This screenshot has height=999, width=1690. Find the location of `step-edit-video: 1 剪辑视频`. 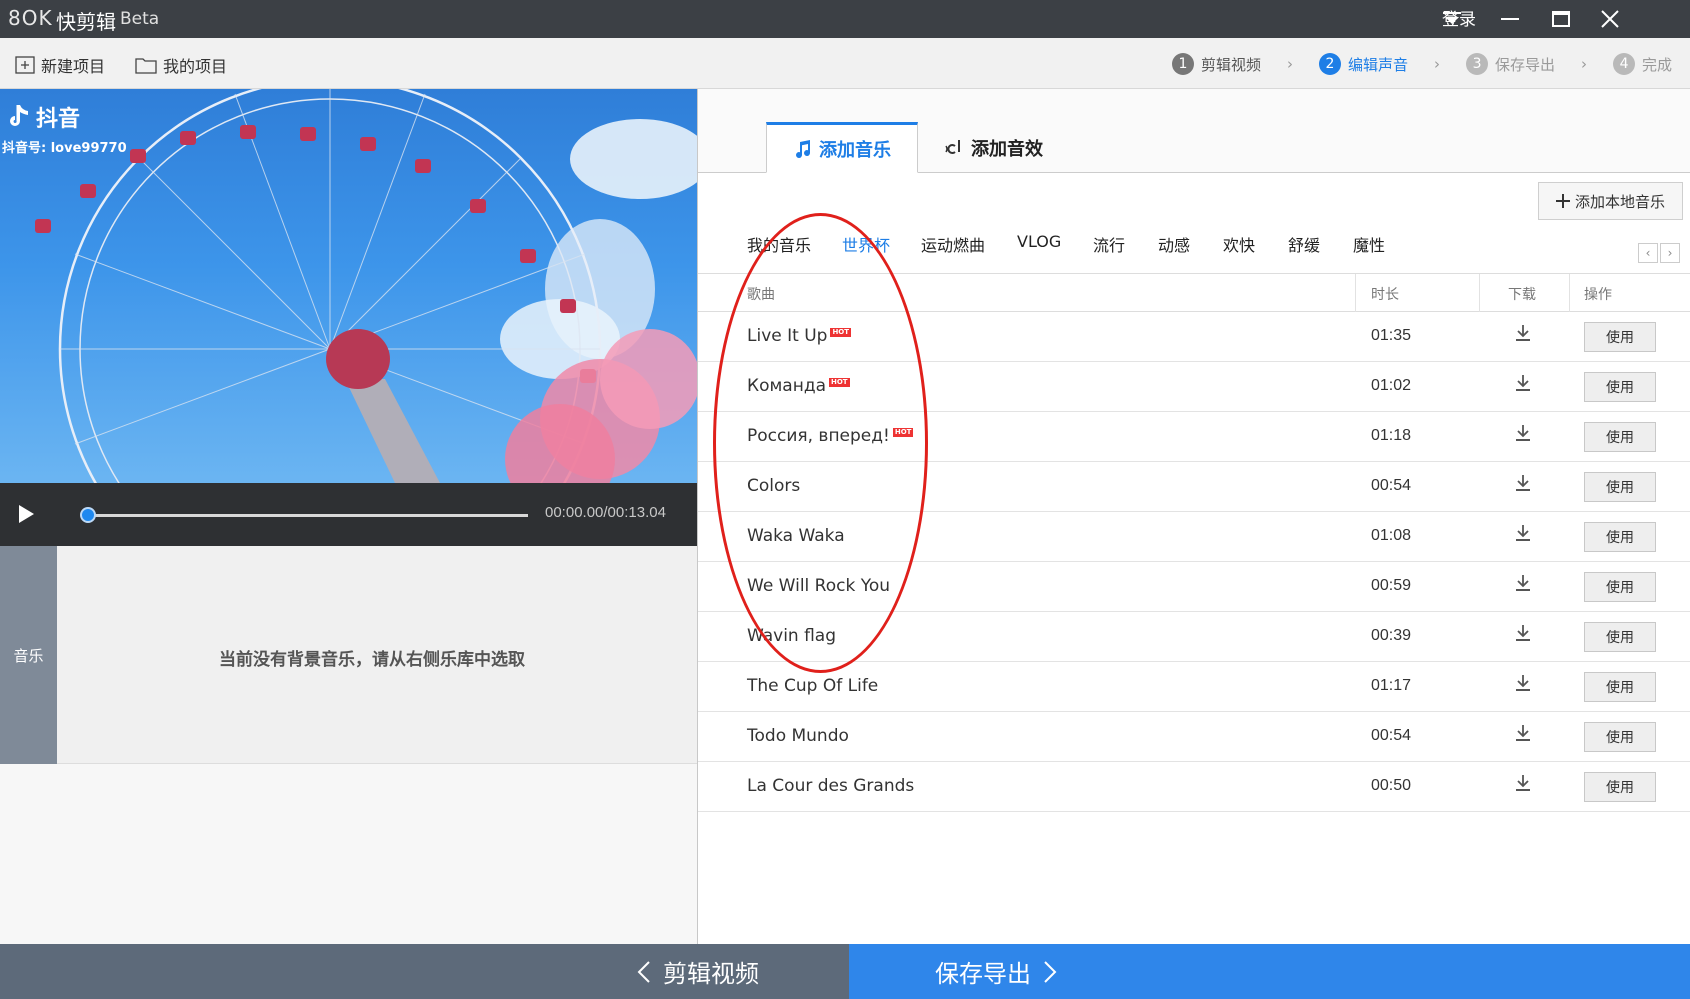

step-edit-video: 1 剪辑视频 is located at coordinates (1216, 64).